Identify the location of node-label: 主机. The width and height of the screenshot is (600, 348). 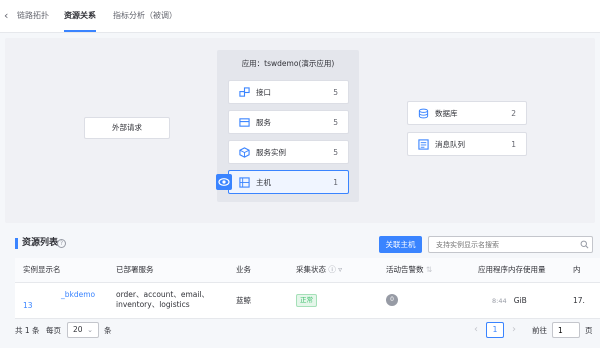
(263, 182).